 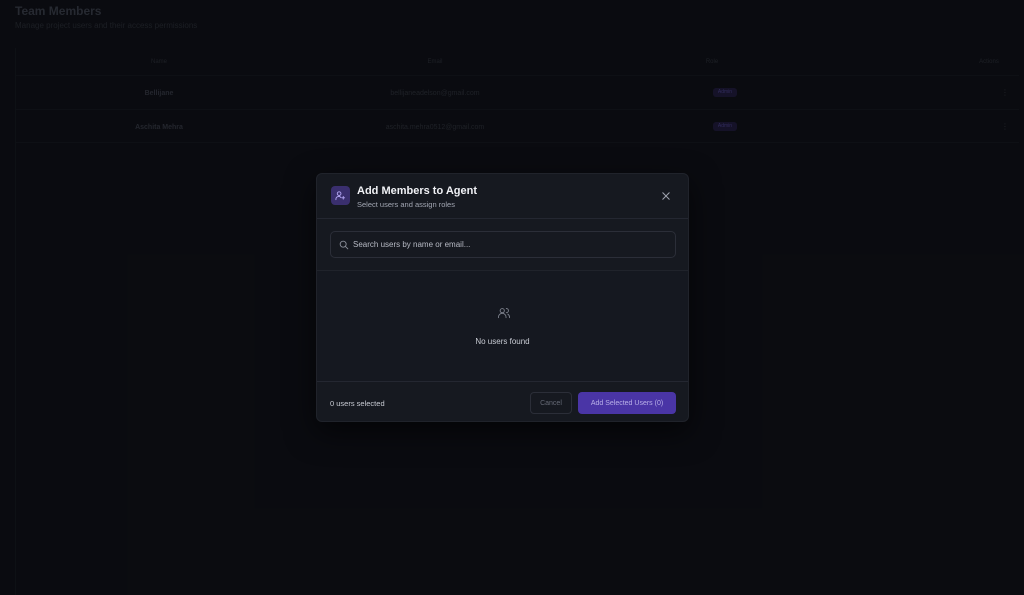 What do you see at coordinates (551, 403) in the screenshot?
I see `cancel-button: Cancel` at bounding box center [551, 403].